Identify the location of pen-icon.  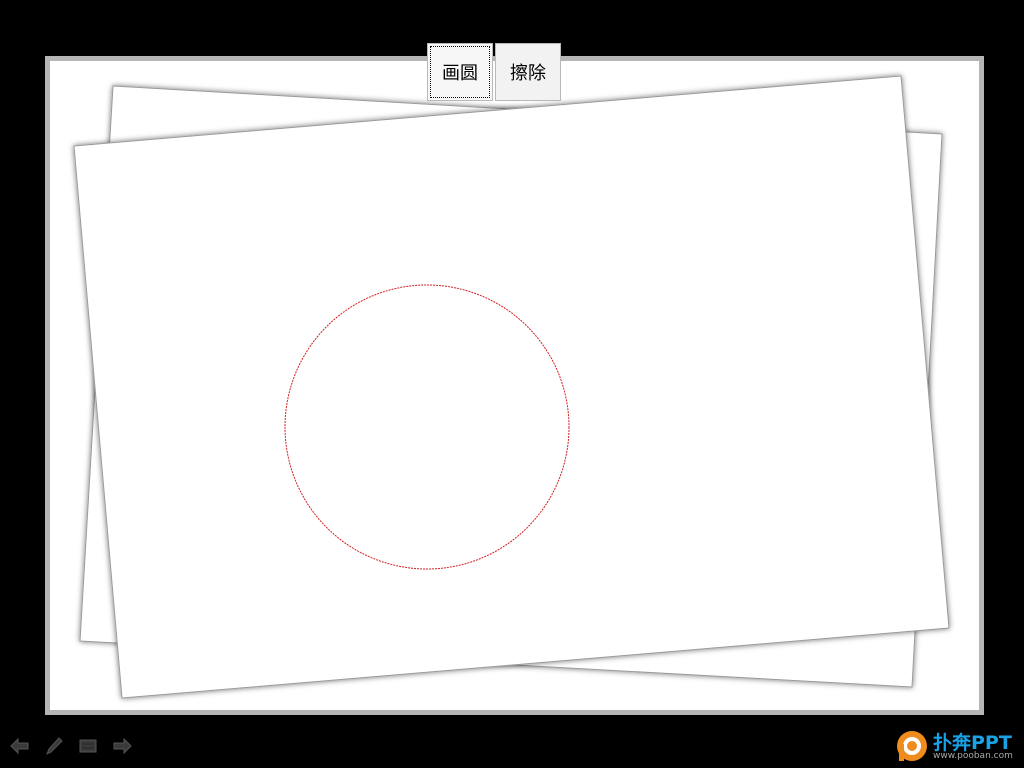
(54, 746).